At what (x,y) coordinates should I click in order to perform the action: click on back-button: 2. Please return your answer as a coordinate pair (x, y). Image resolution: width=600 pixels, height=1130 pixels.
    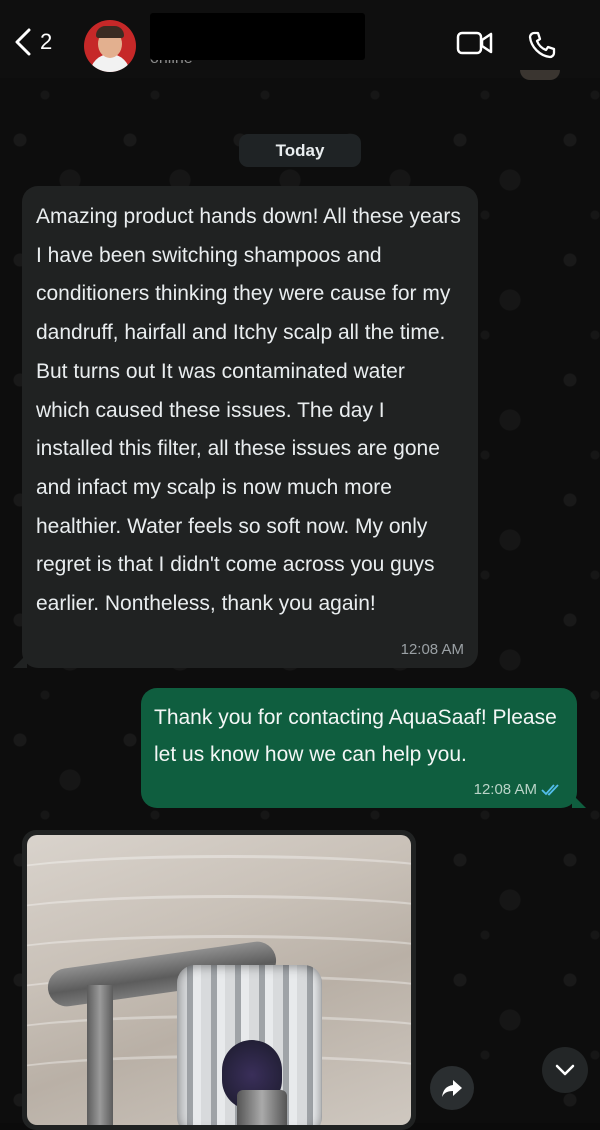
    Looking at the image, I should click on (33, 42).